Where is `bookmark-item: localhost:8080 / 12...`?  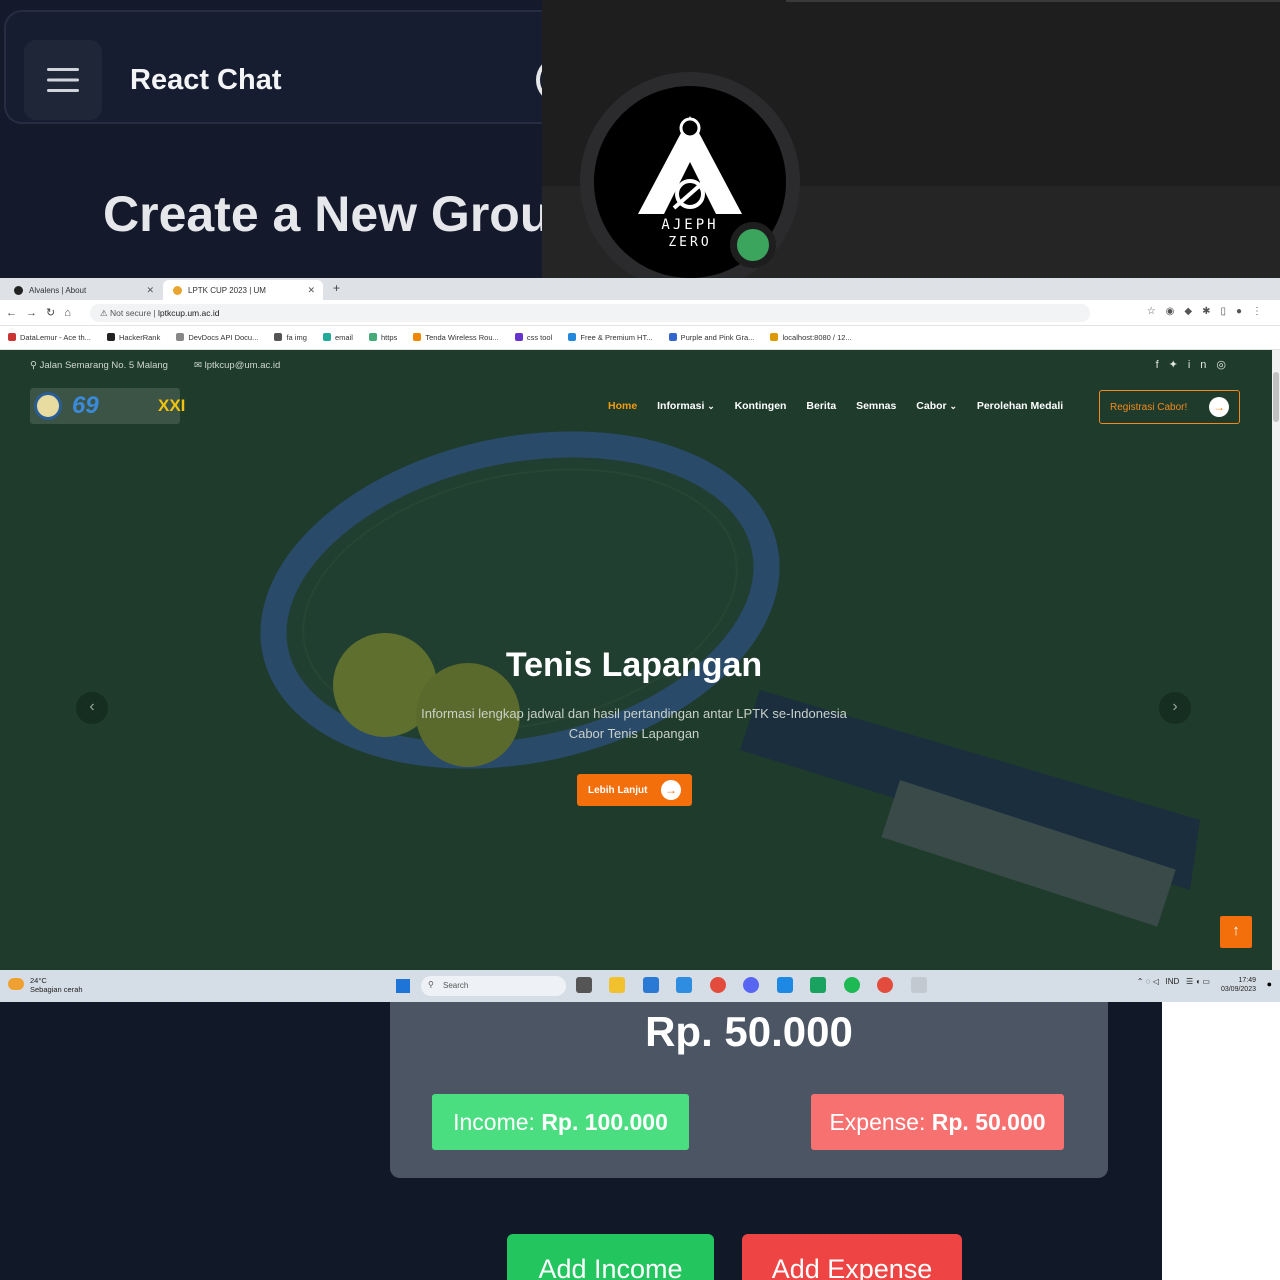 bookmark-item: localhost:8080 / 12... is located at coordinates (811, 337).